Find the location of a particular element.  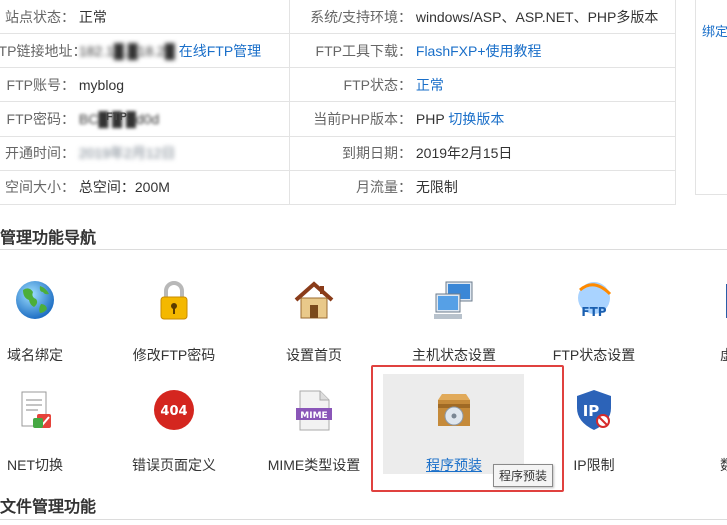

error-404-icon: 404 is located at coordinates (174, 410).